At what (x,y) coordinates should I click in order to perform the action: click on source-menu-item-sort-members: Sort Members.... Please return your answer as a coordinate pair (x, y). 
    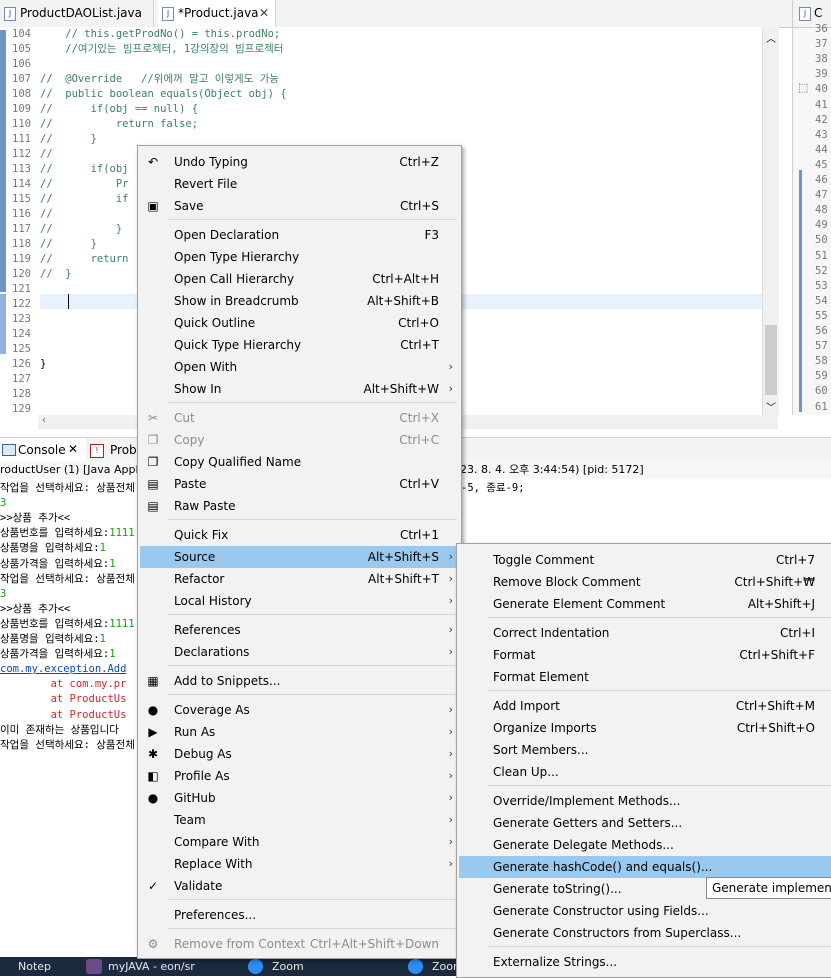
    Looking at the image, I should click on (645, 750).